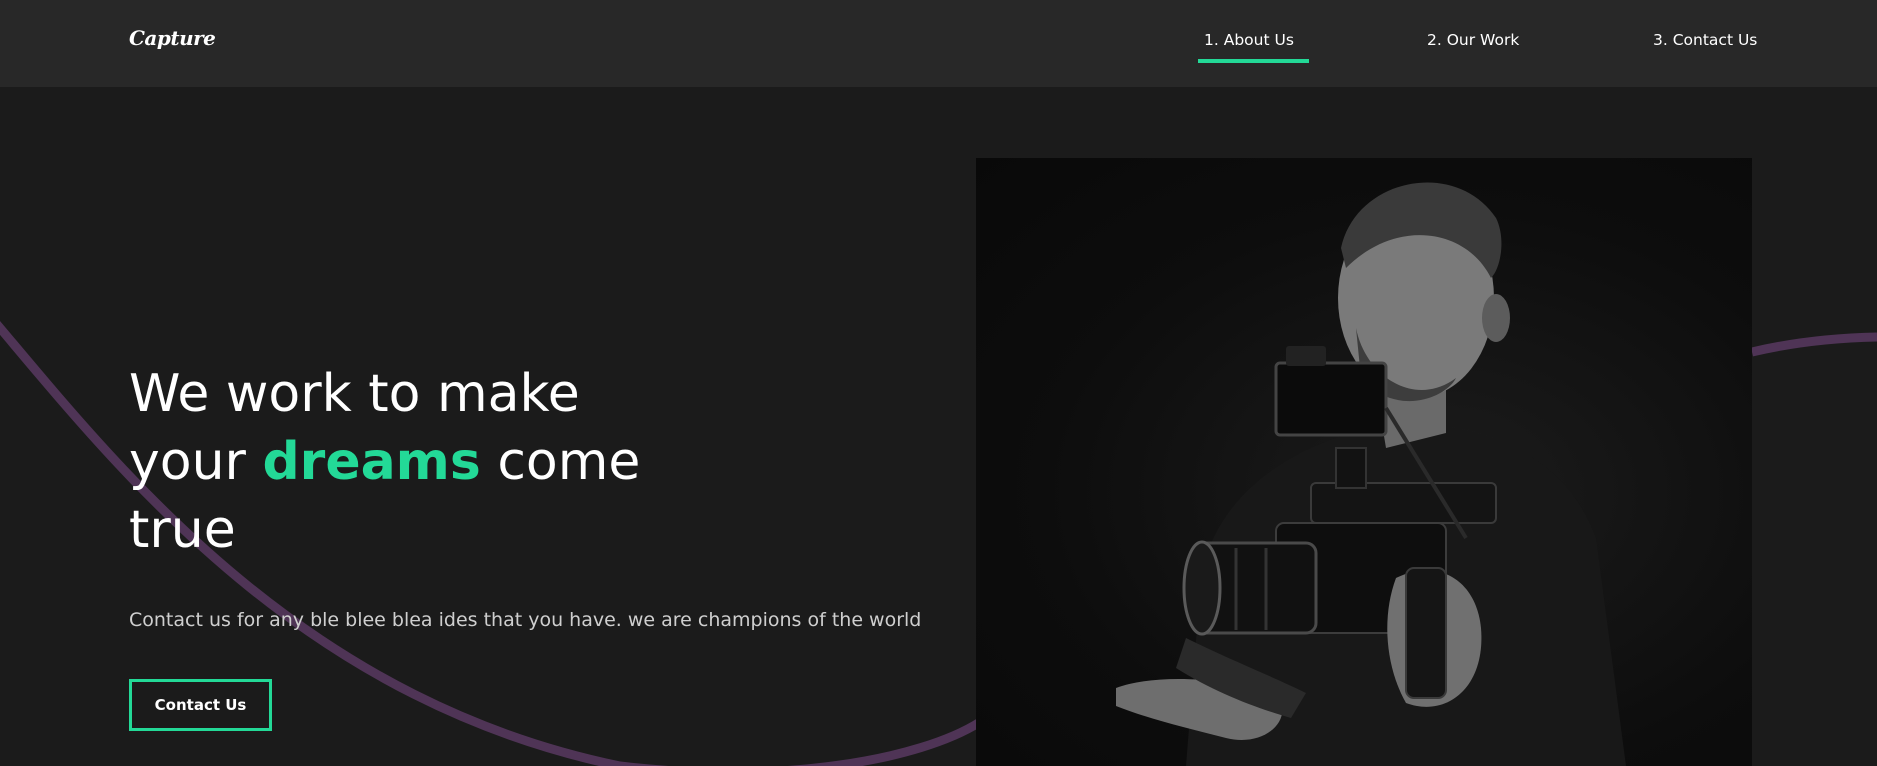  I want to click on nav-our-work: 2. Our Work, so click(1473, 40).